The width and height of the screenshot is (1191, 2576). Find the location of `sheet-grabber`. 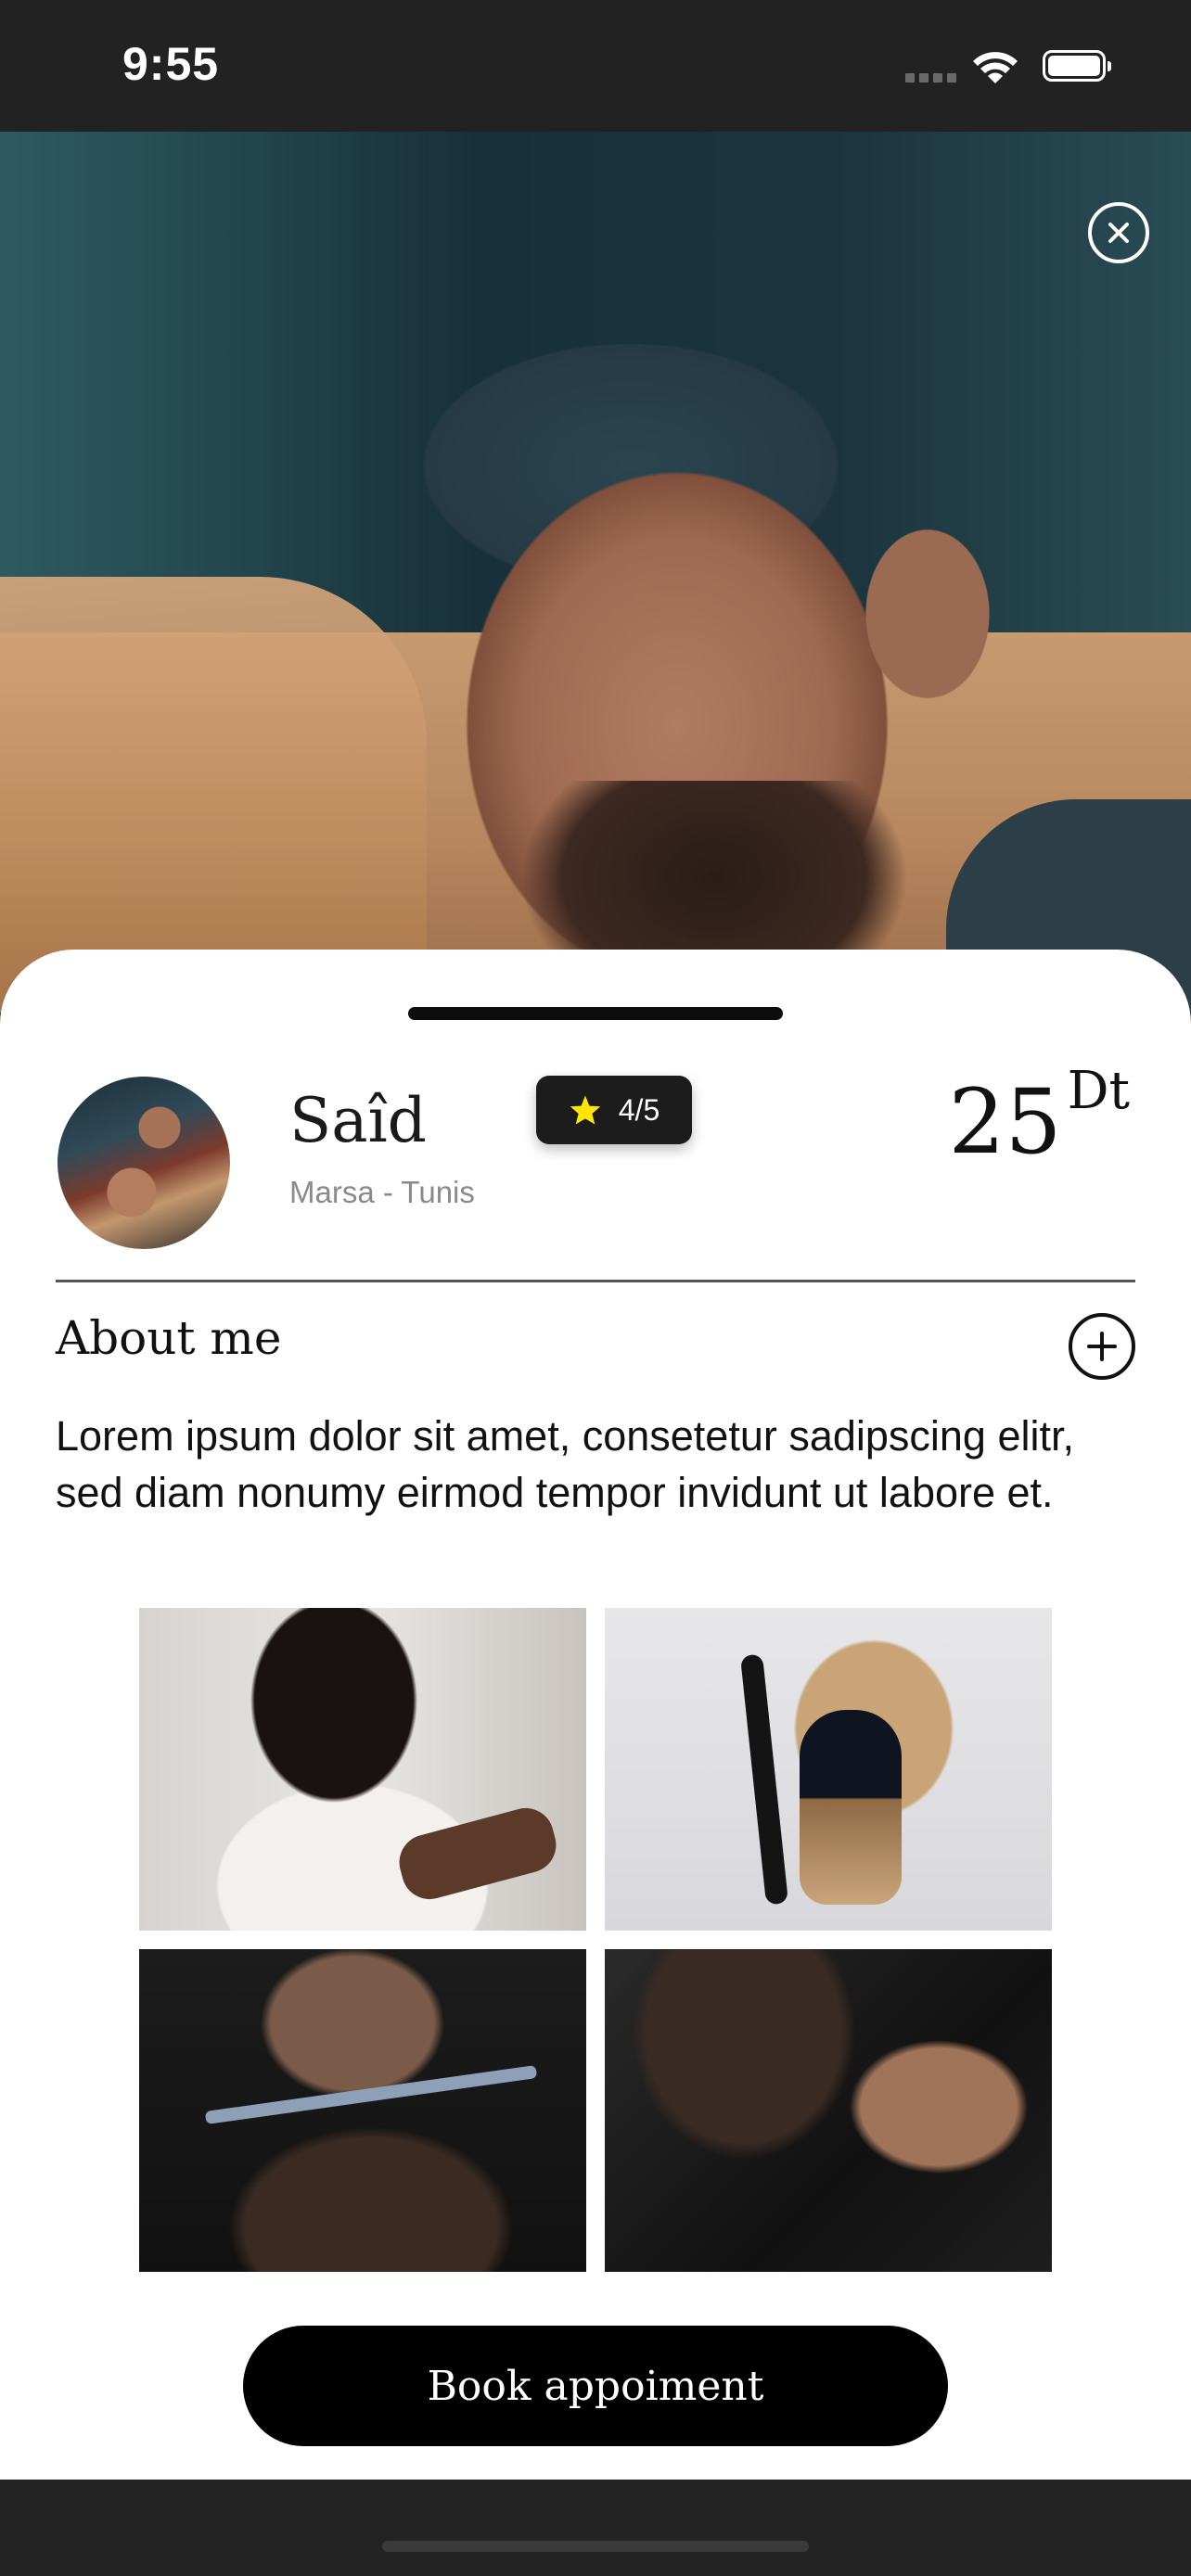

sheet-grabber is located at coordinates (595, 1013).